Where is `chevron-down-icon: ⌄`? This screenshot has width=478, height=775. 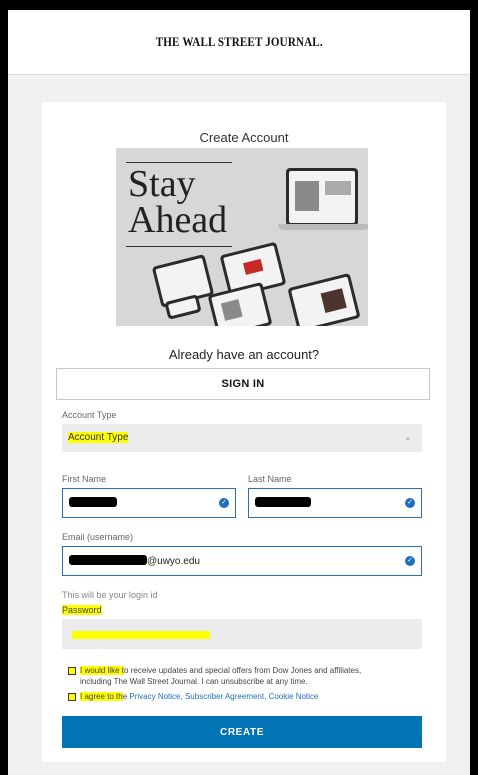
chevron-down-icon: ⌄ is located at coordinates (407, 437).